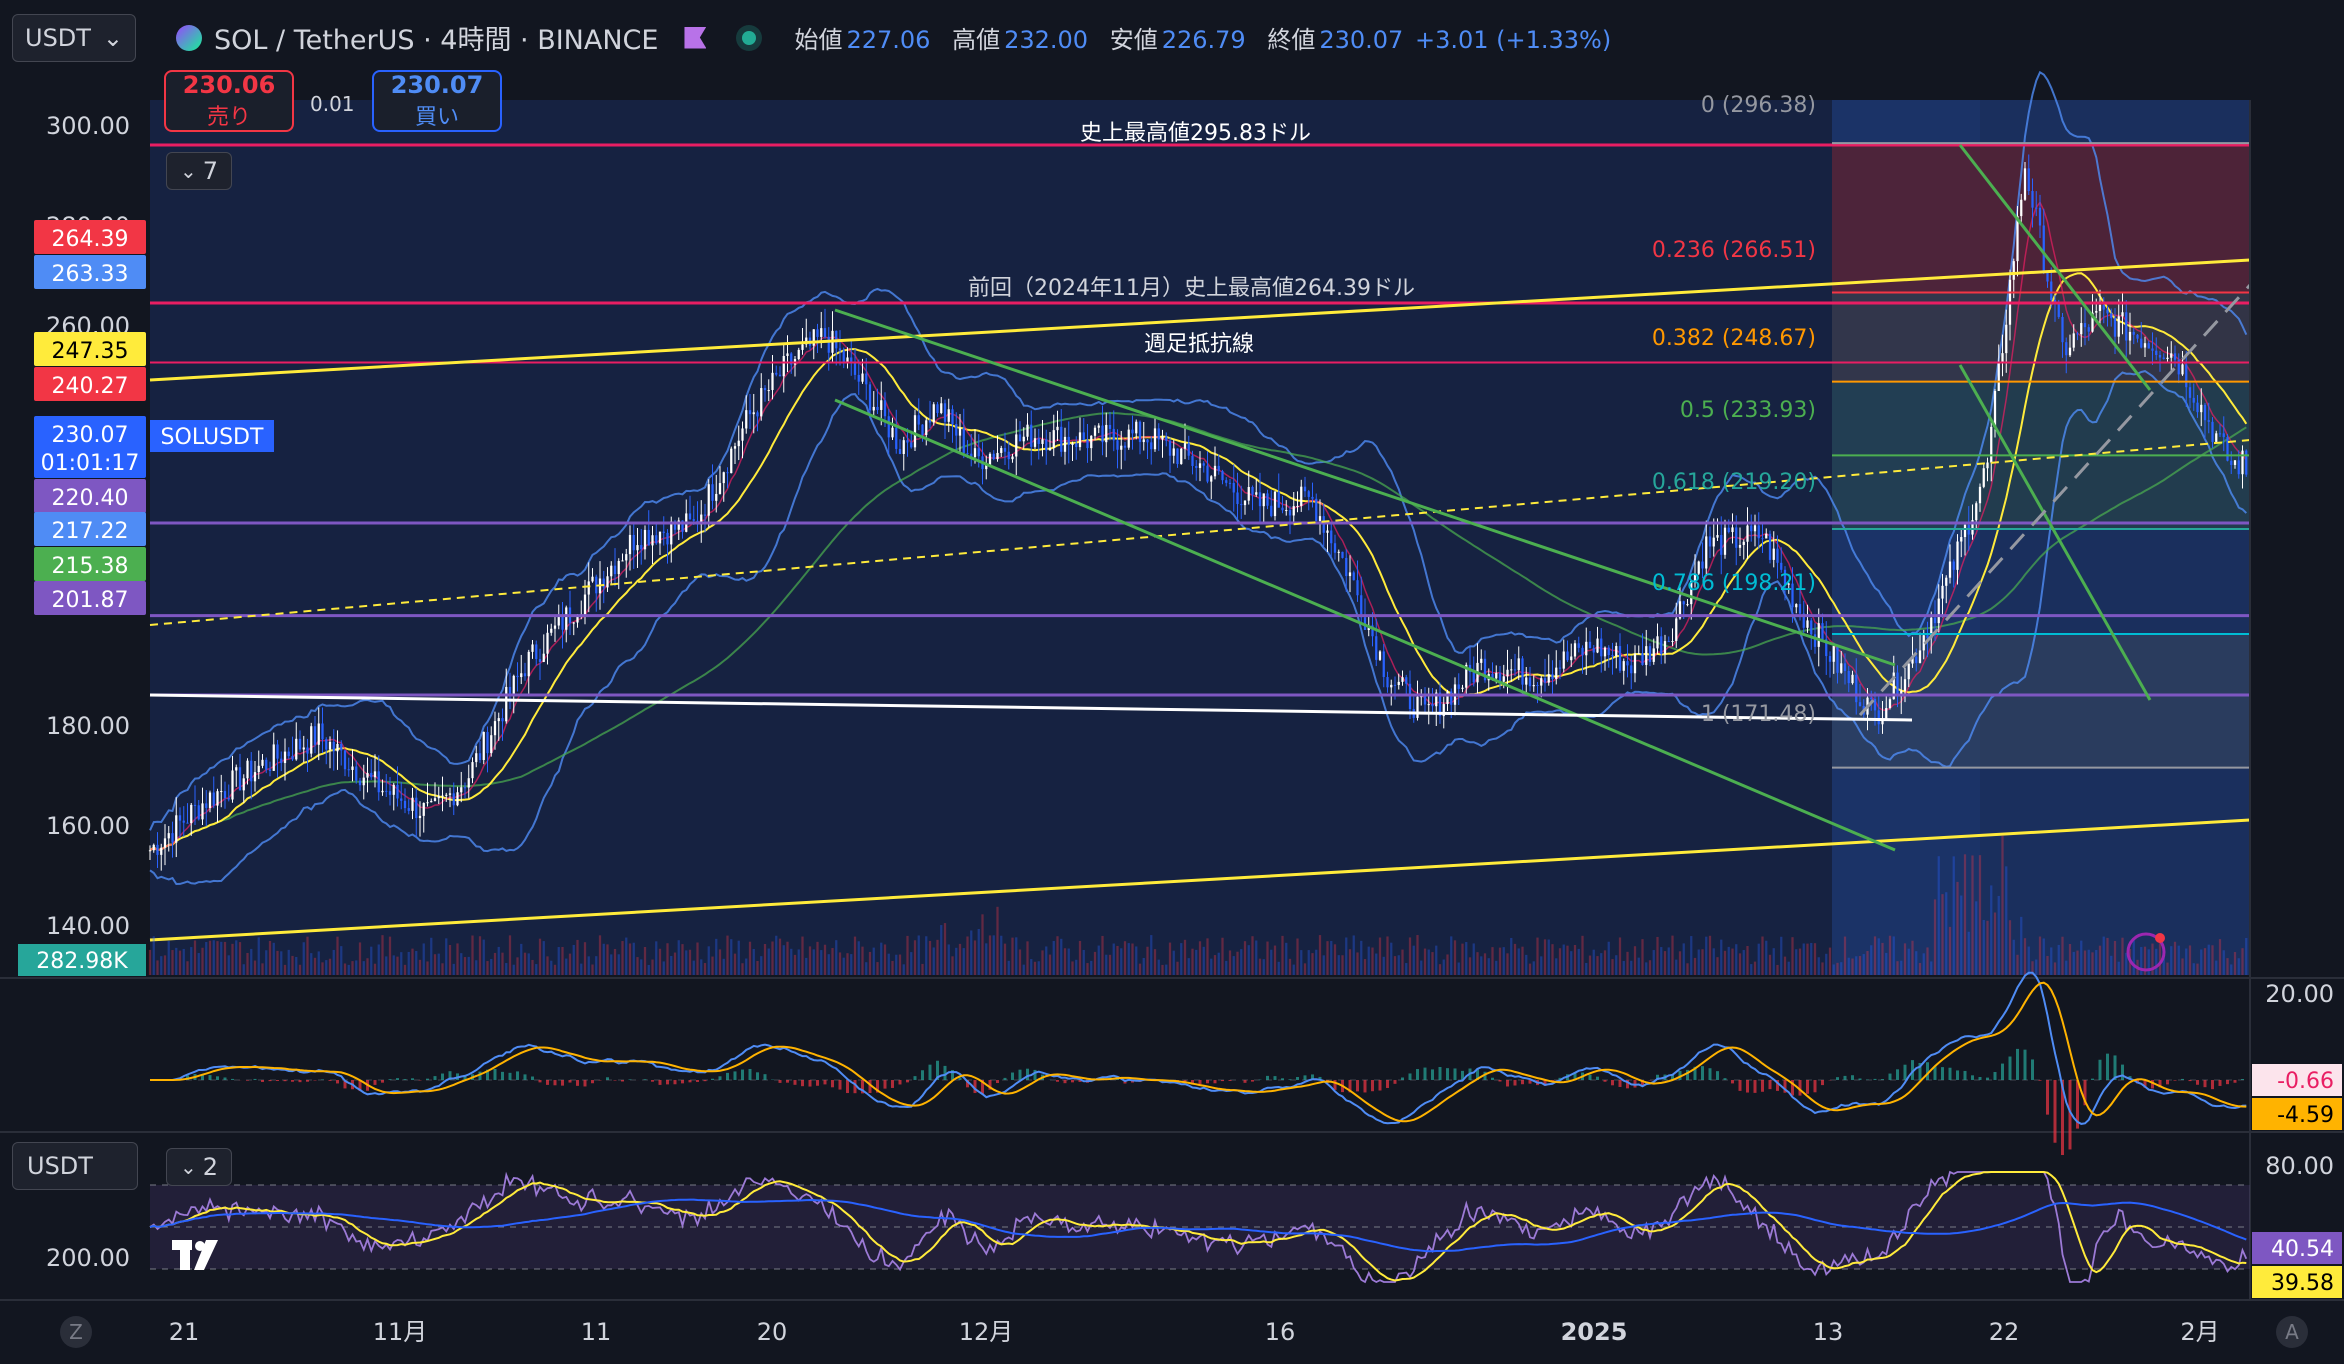 This screenshot has height=1364, width=2344. What do you see at coordinates (76, 1332) in the screenshot?
I see `zoom-icon: Z` at bounding box center [76, 1332].